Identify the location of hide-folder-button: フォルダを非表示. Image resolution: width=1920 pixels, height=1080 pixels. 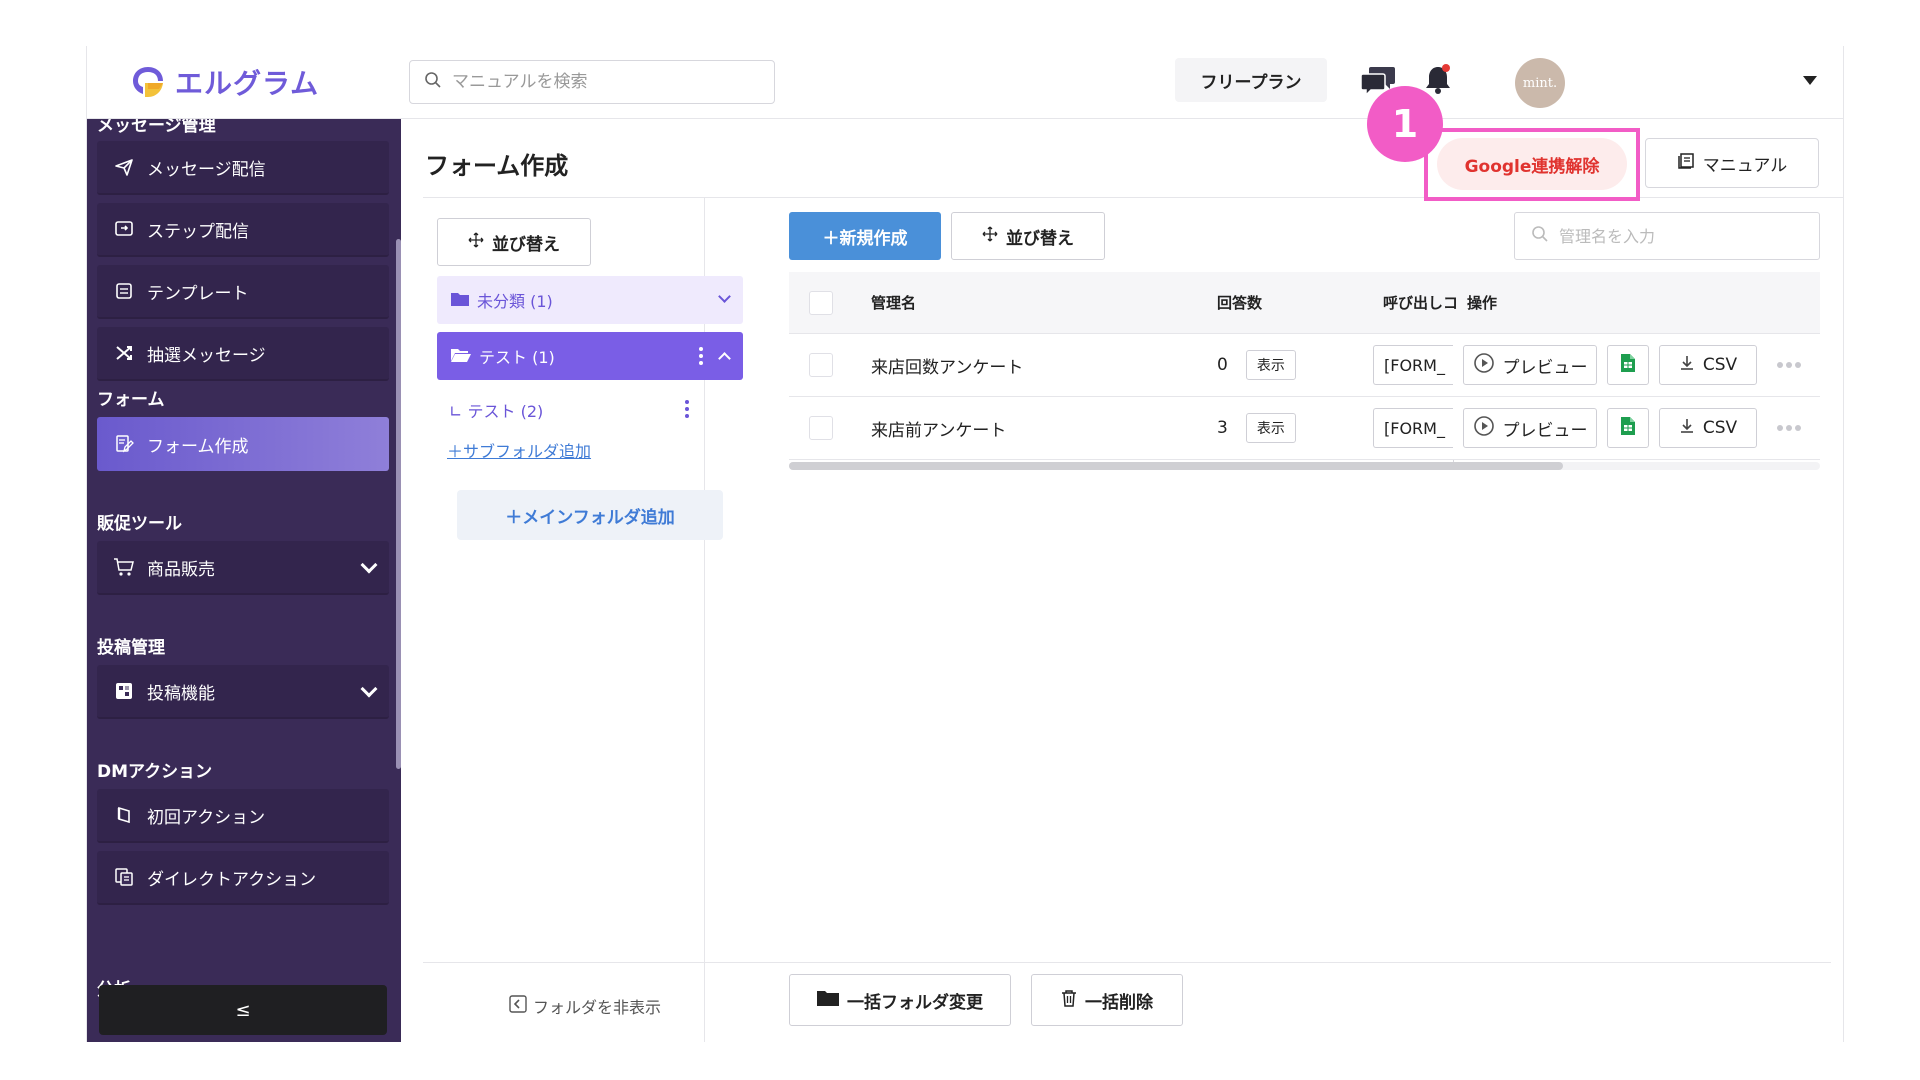
(585, 1006).